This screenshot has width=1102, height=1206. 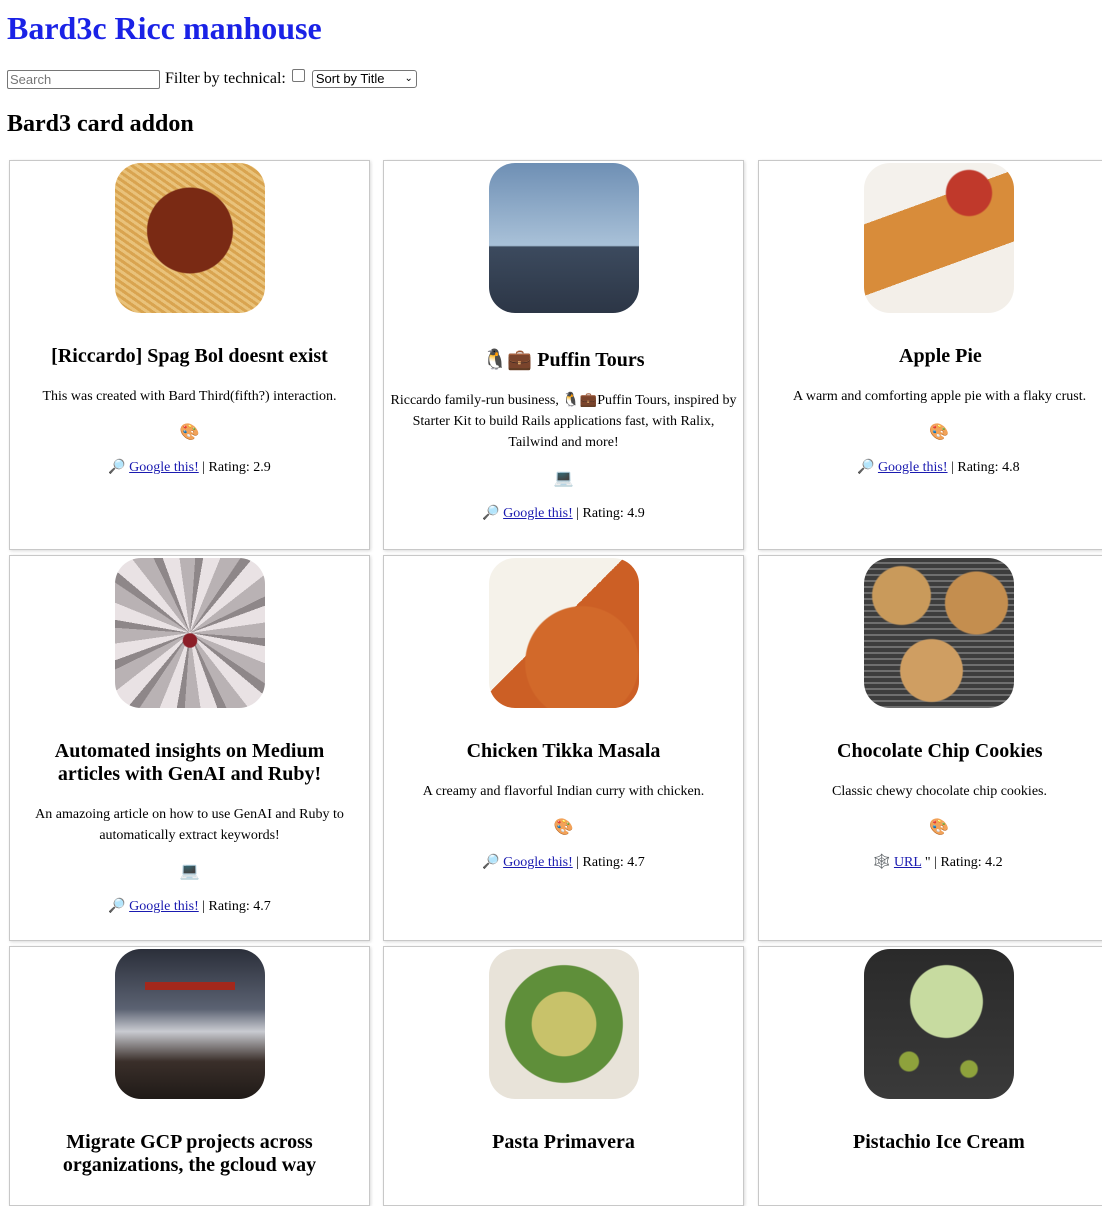 What do you see at coordinates (563, 360) in the screenshot?
I see `card-title: 🐧💼 Puffin Tours` at bounding box center [563, 360].